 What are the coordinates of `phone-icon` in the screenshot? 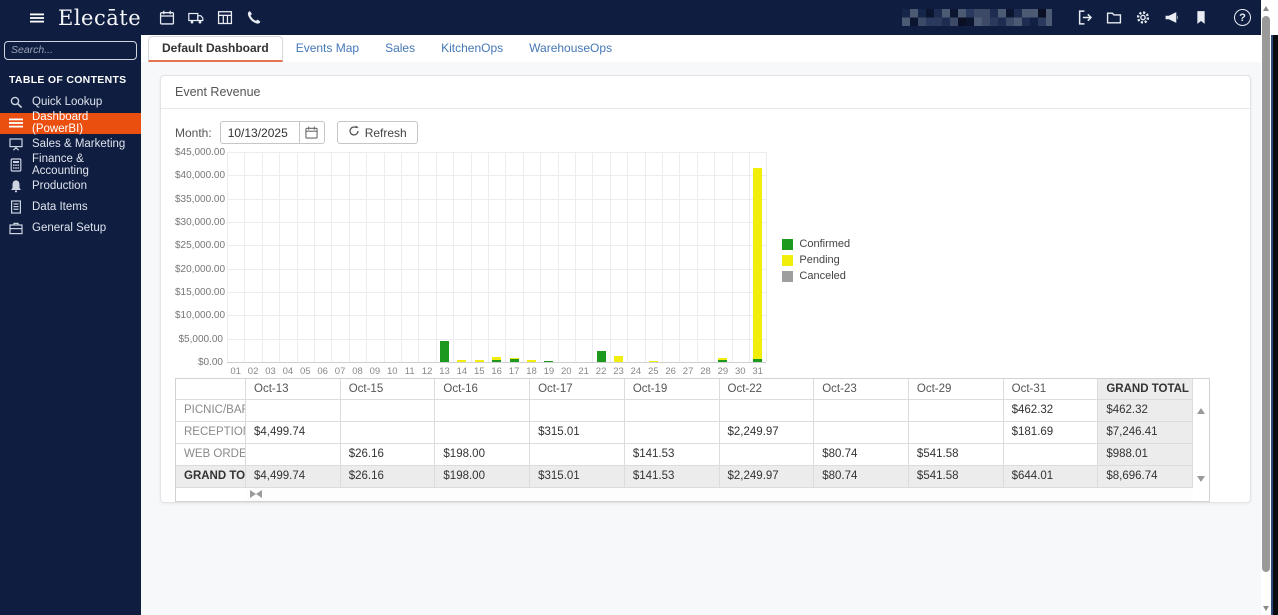 It's located at (254, 17).